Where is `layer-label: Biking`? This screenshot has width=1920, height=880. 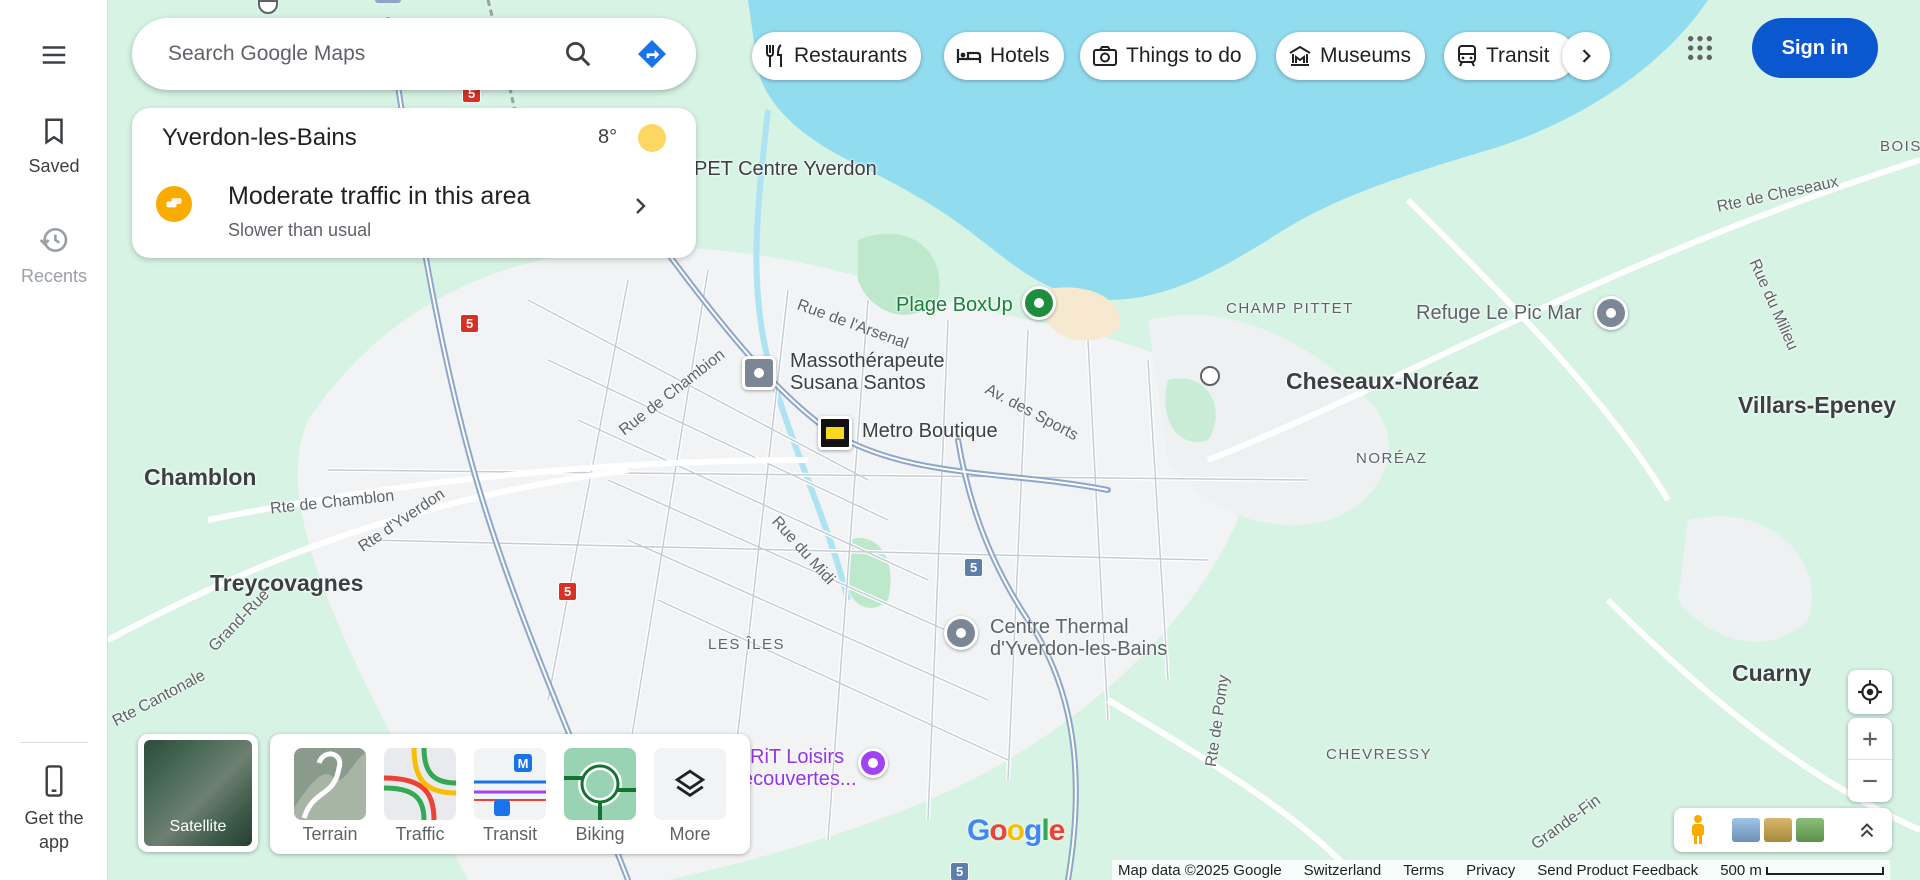 layer-label: Biking is located at coordinates (600, 834).